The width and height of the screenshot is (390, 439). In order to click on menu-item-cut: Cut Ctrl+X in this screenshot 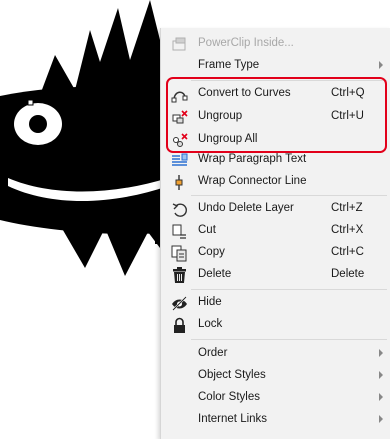, I will do `click(275, 231)`.